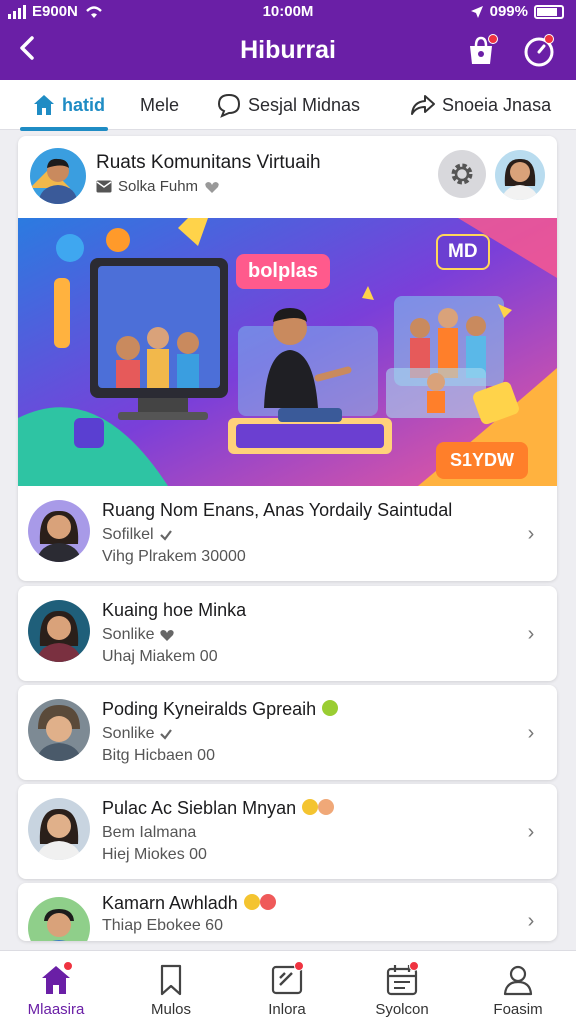 The width and height of the screenshot is (576, 1024). I want to click on item-title: Kuaing hoe Minka, so click(174, 610).